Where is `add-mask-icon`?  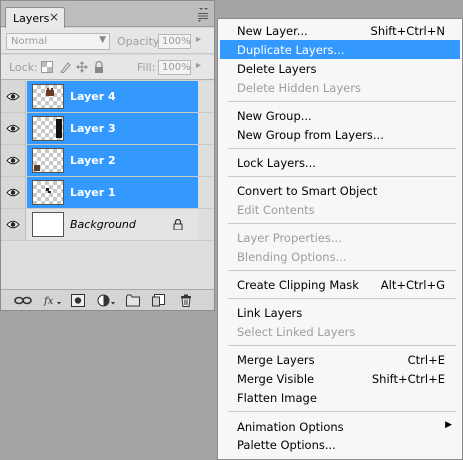
add-mask-icon is located at coordinates (78, 300).